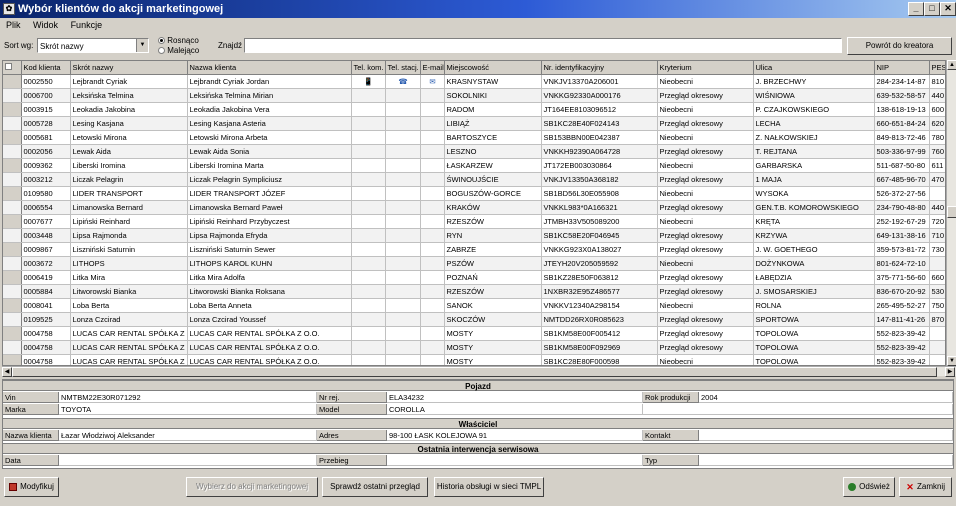  I want to click on table-cell: Liberski Iromina, so click(129, 165).